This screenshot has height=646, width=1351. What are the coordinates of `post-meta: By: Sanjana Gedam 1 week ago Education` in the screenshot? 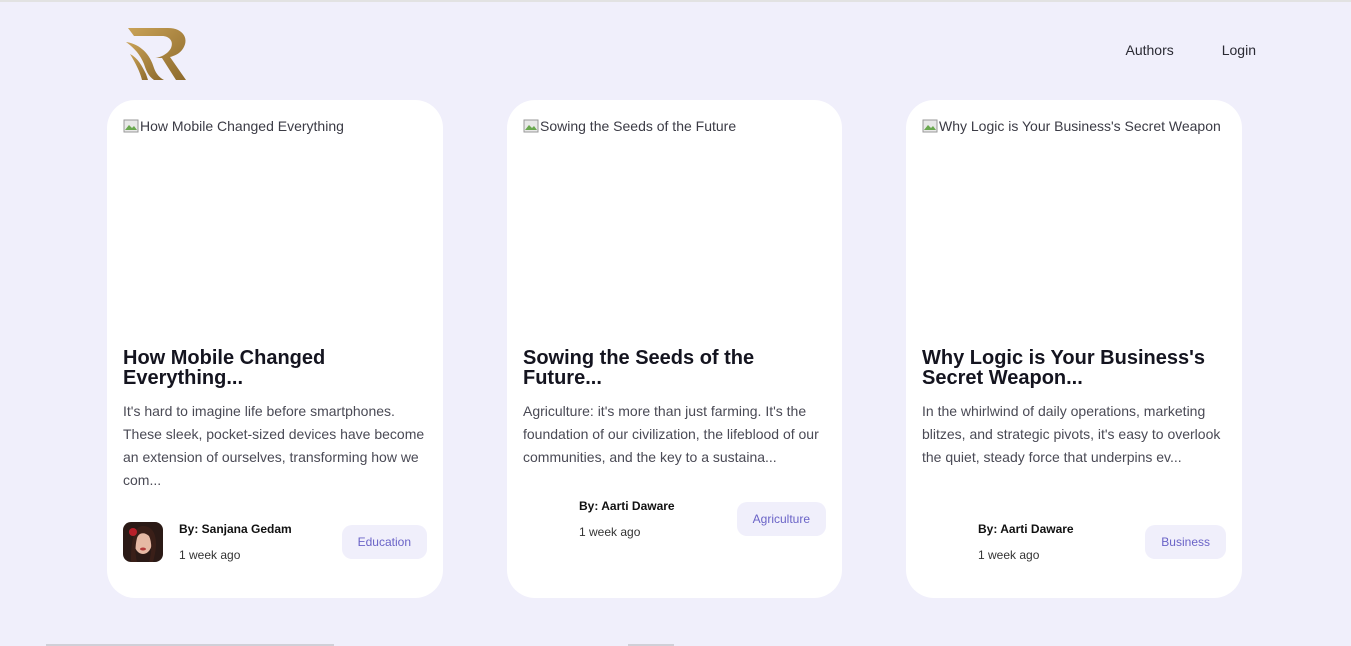 It's located at (275, 542).